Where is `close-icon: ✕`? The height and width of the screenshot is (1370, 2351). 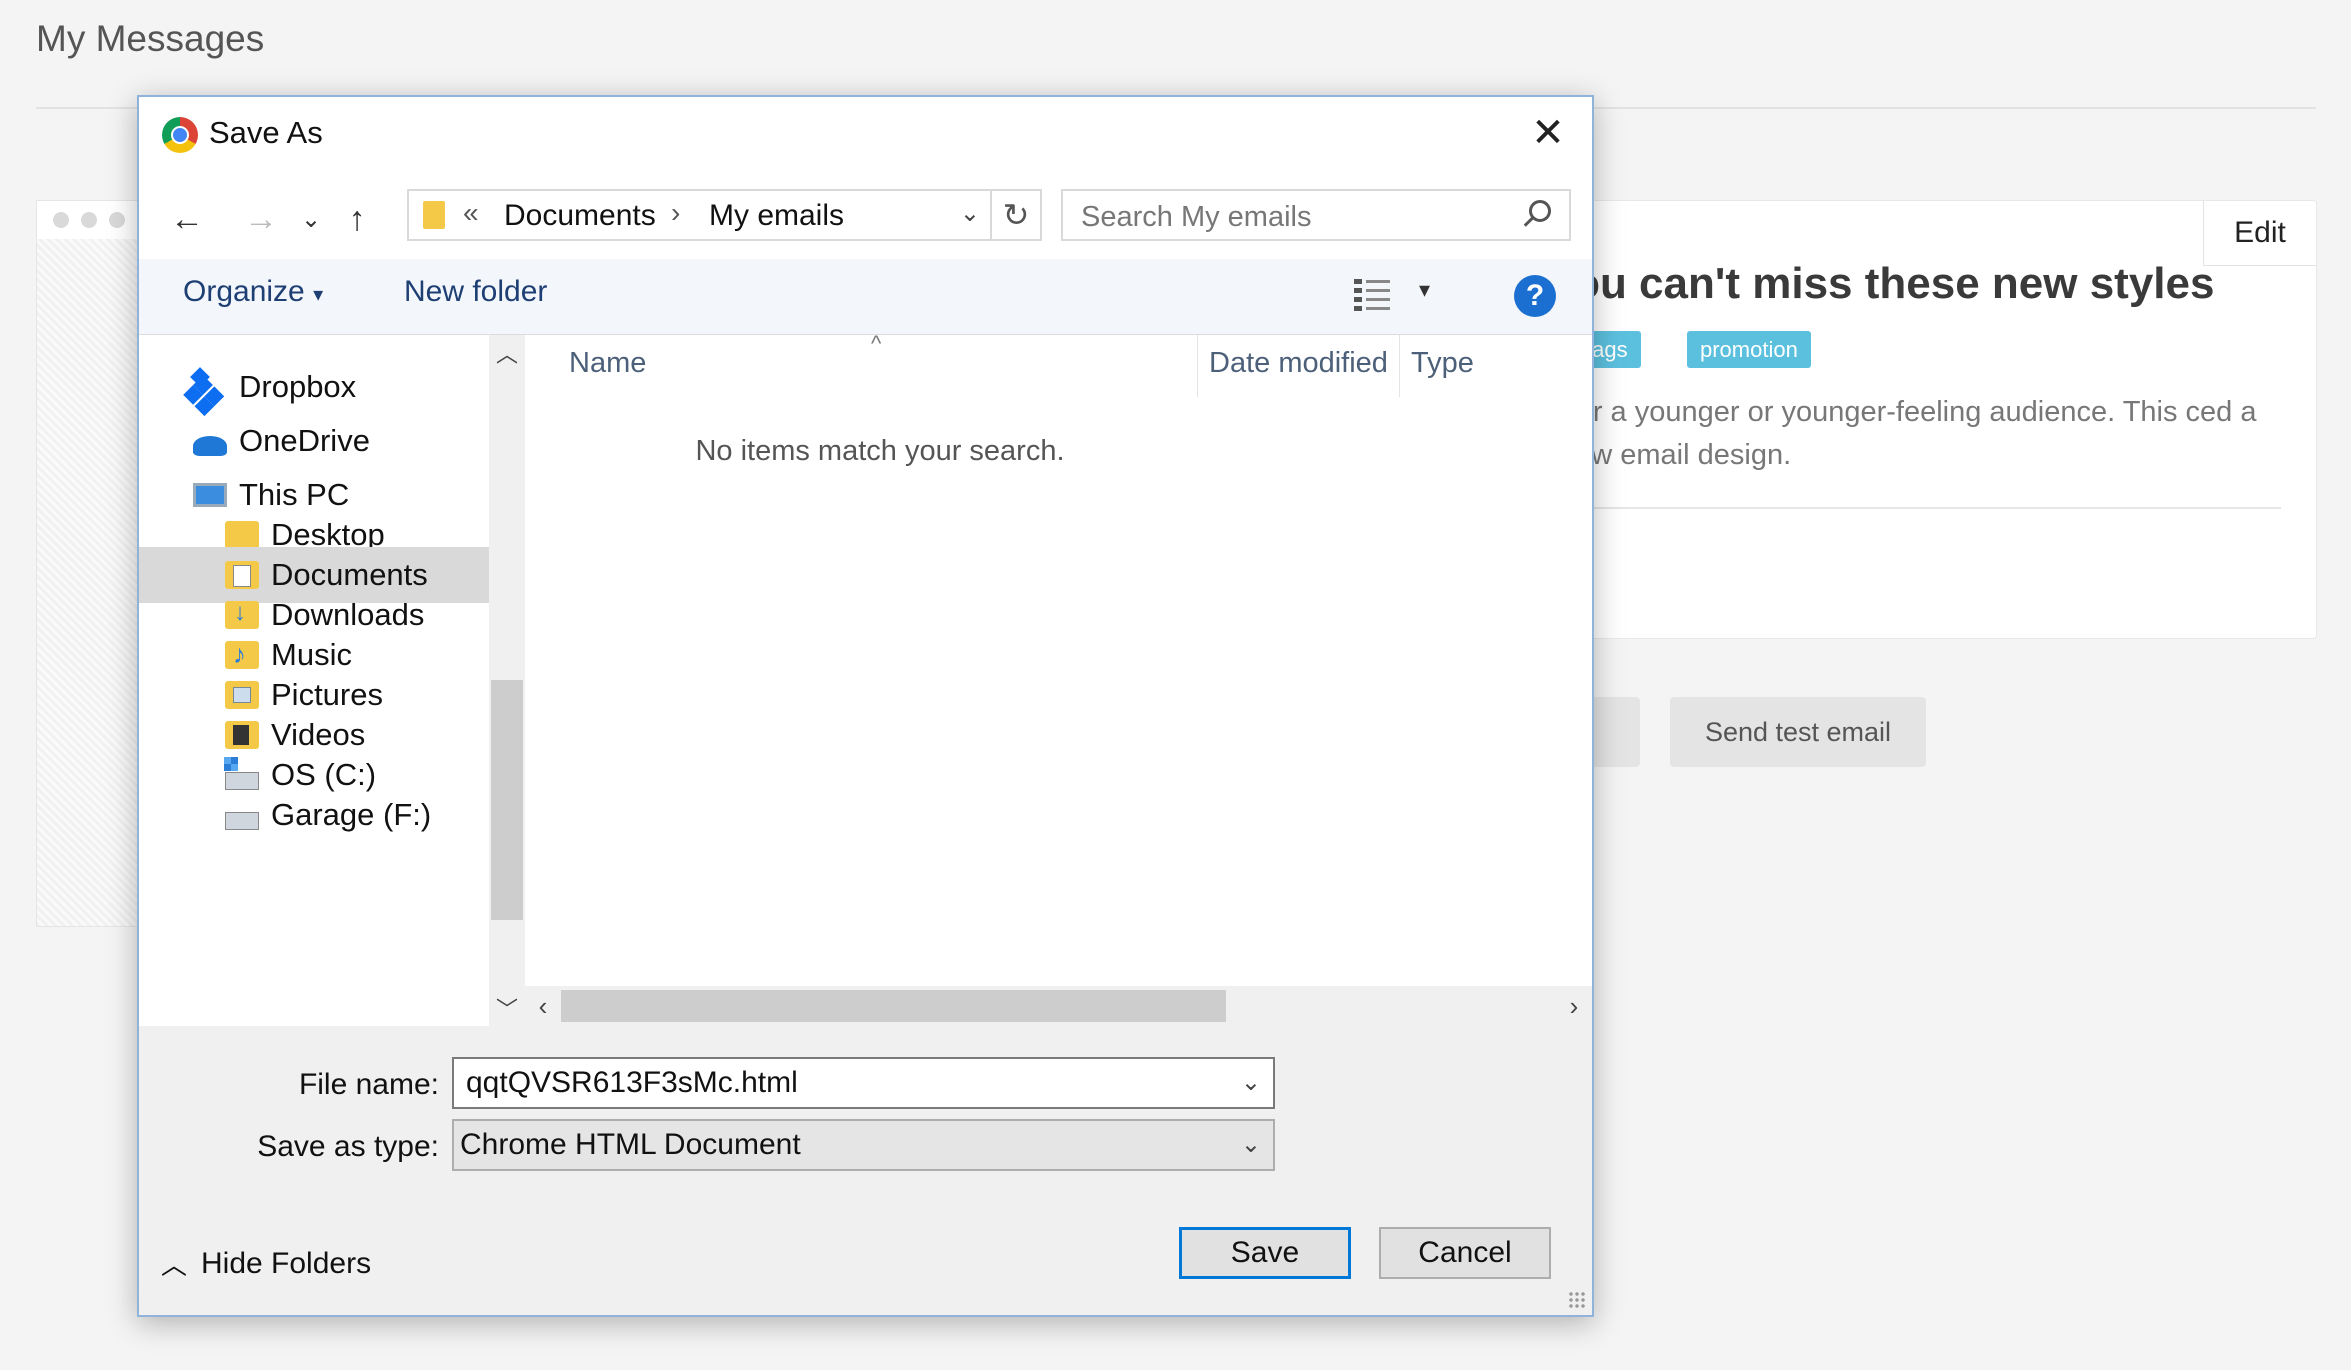
close-icon: ✕ is located at coordinates (1548, 133).